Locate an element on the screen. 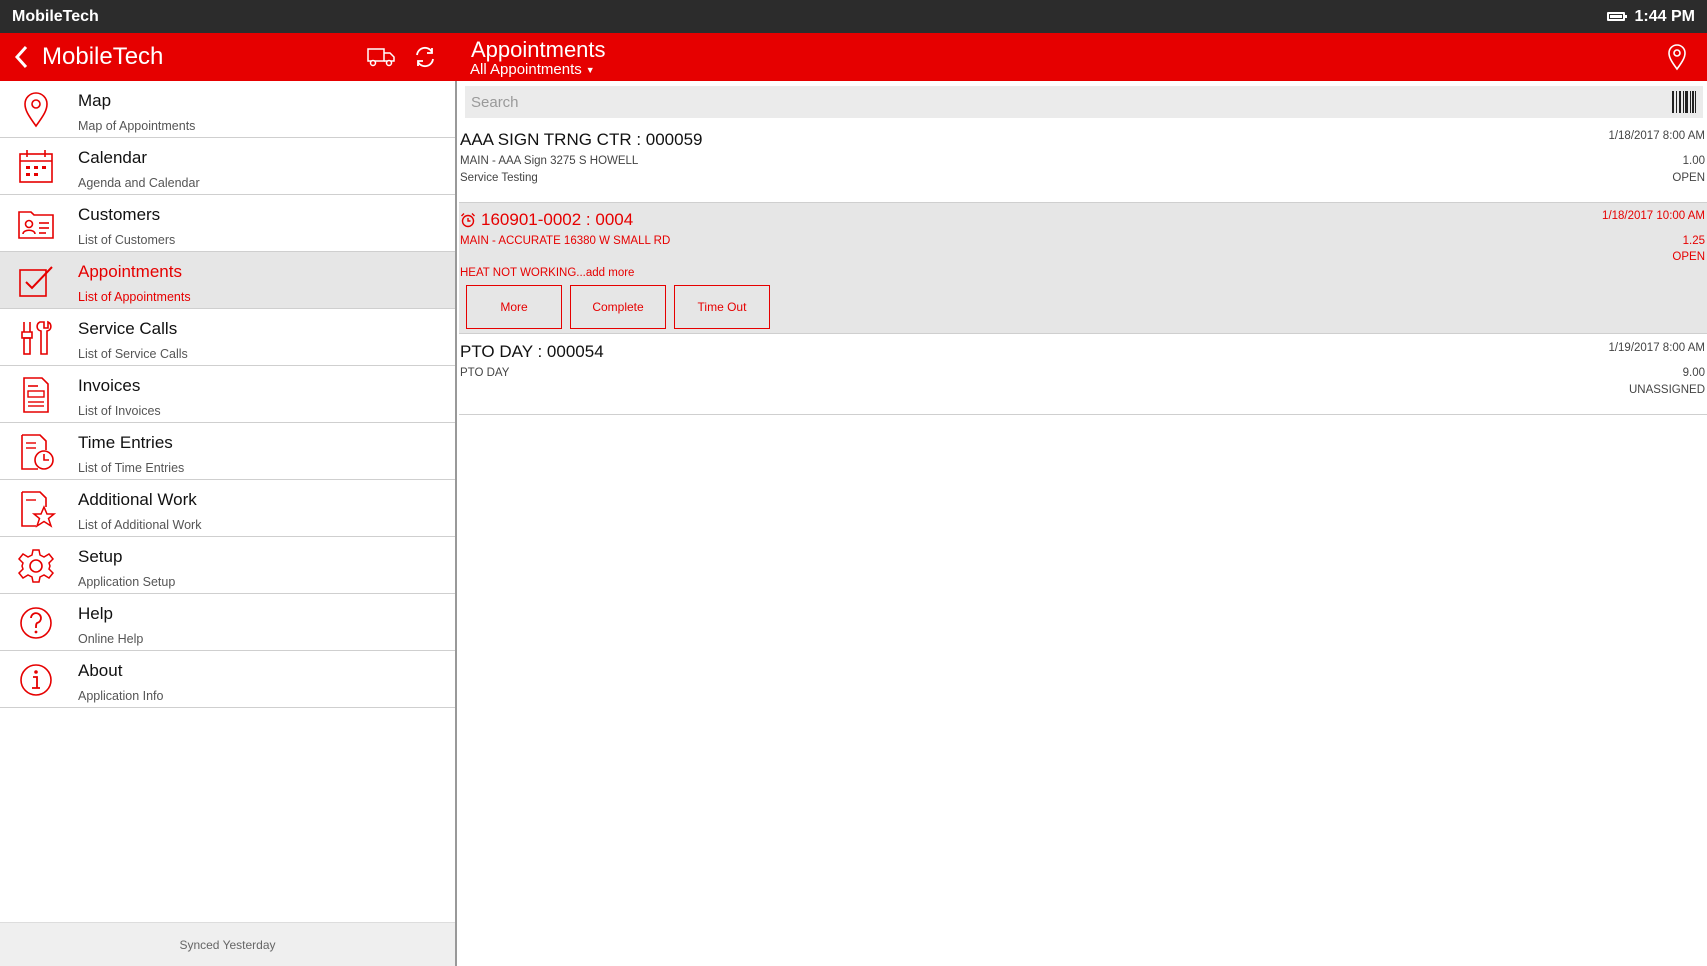 This screenshot has height=966, width=1707. filter-label: All Appointments is located at coordinates (526, 69).